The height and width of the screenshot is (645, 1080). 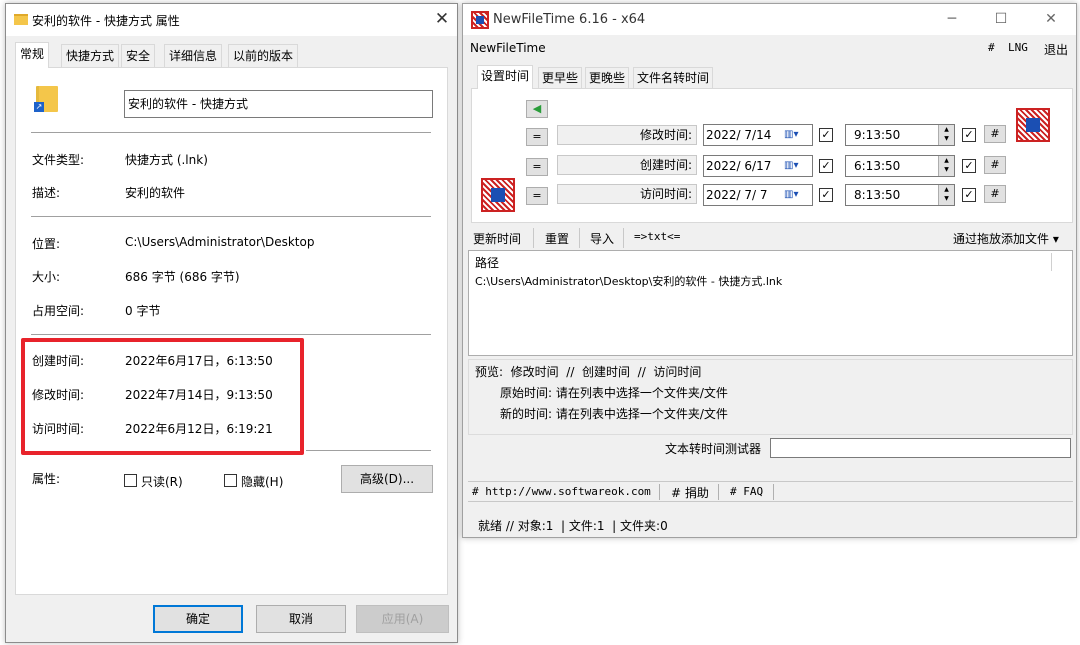 What do you see at coordinates (627, 165) in the screenshot?
I see `created-time-label: 创建时间:` at bounding box center [627, 165].